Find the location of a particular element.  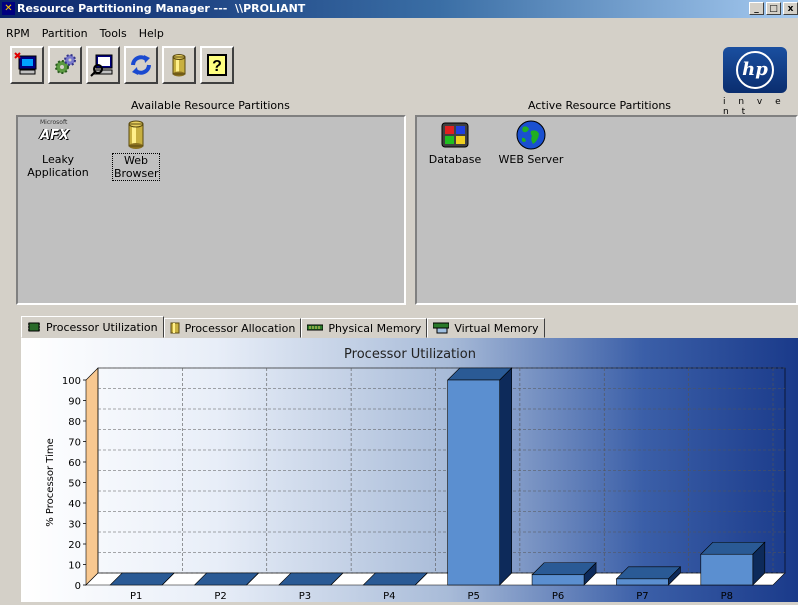

tab-processor-allocation: Processor Allocation is located at coordinates (232, 328).